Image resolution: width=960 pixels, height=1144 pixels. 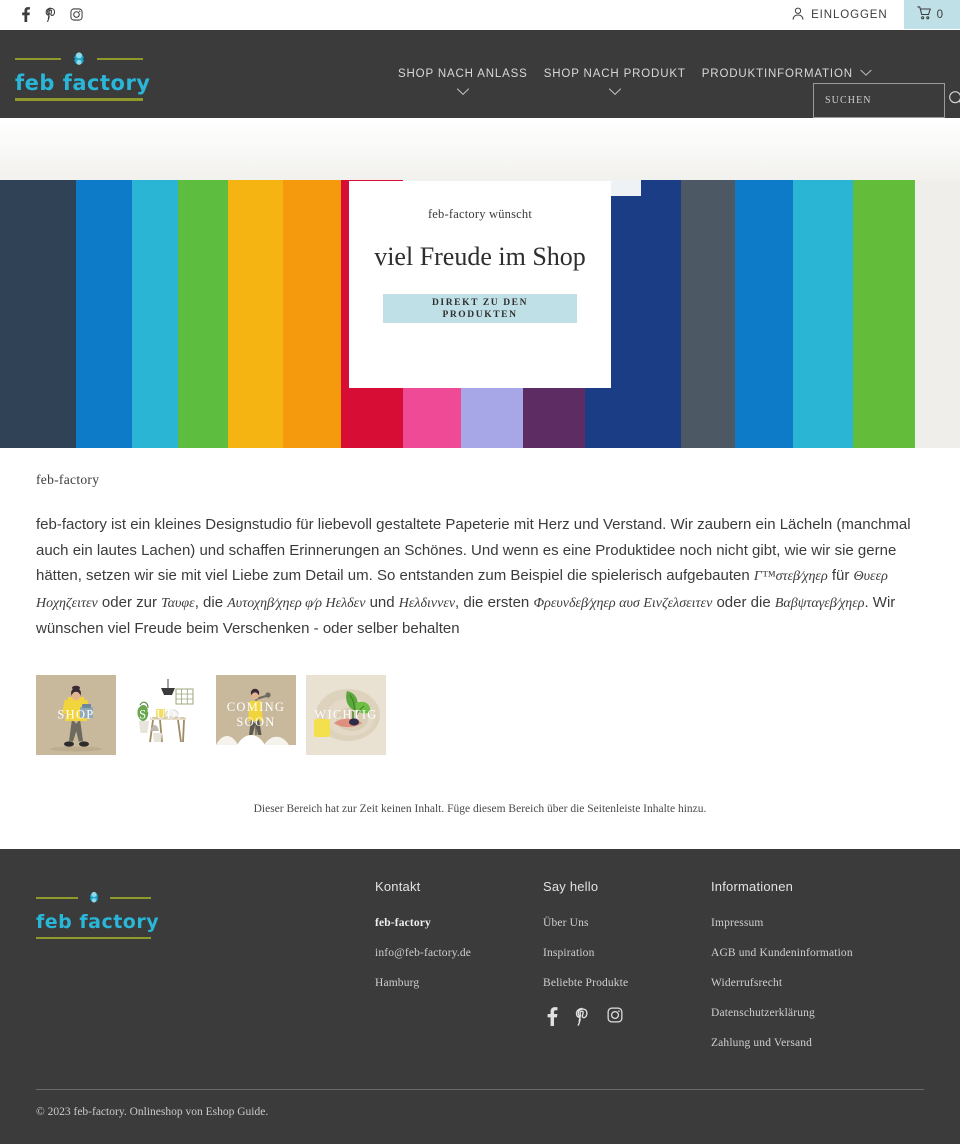 What do you see at coordinates (777, 74) in the screenshot?
I see `nav-label: PRODUKTINFORMATION` at bounding box center [777, 74].